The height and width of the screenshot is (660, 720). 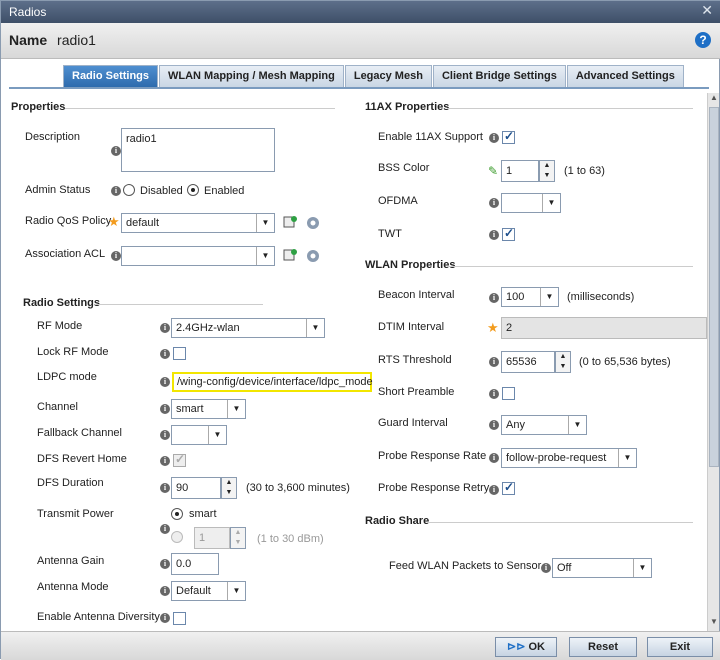 I want to click on dfs-duration-input: 90, so click(x=196, y=488).